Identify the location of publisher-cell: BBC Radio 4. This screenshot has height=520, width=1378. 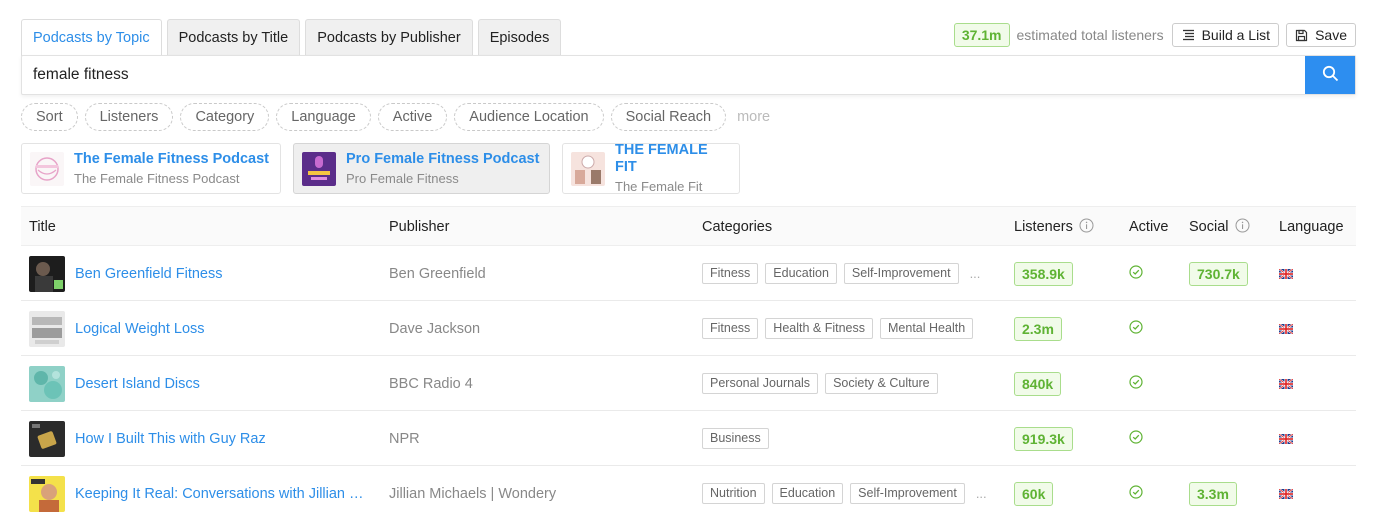
(431, 383).